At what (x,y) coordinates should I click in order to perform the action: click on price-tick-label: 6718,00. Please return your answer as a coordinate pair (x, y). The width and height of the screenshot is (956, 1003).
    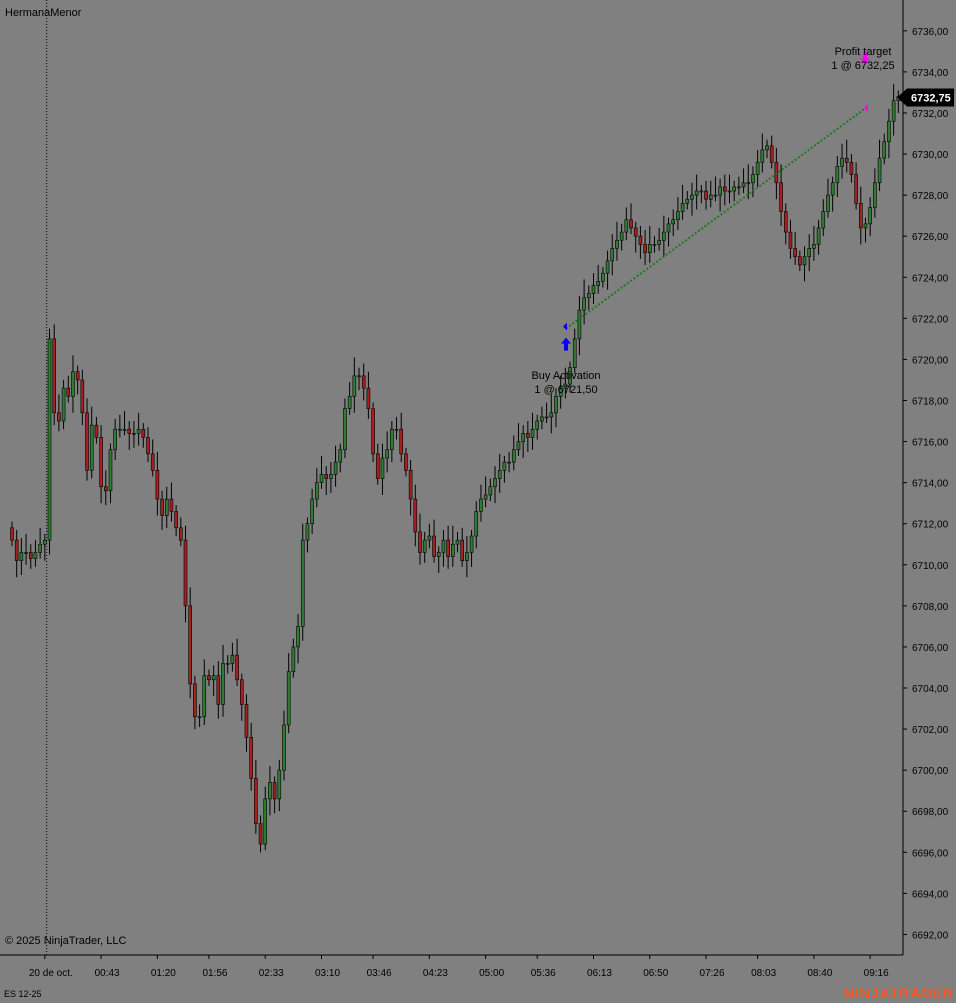
    Looking at the image, I should click on (930, 401).